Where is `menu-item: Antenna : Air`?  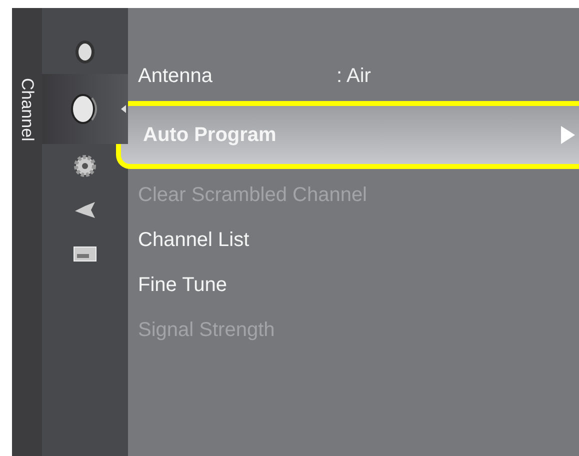 menu-item: Antenna : Air is located at coordinates (353, 76).